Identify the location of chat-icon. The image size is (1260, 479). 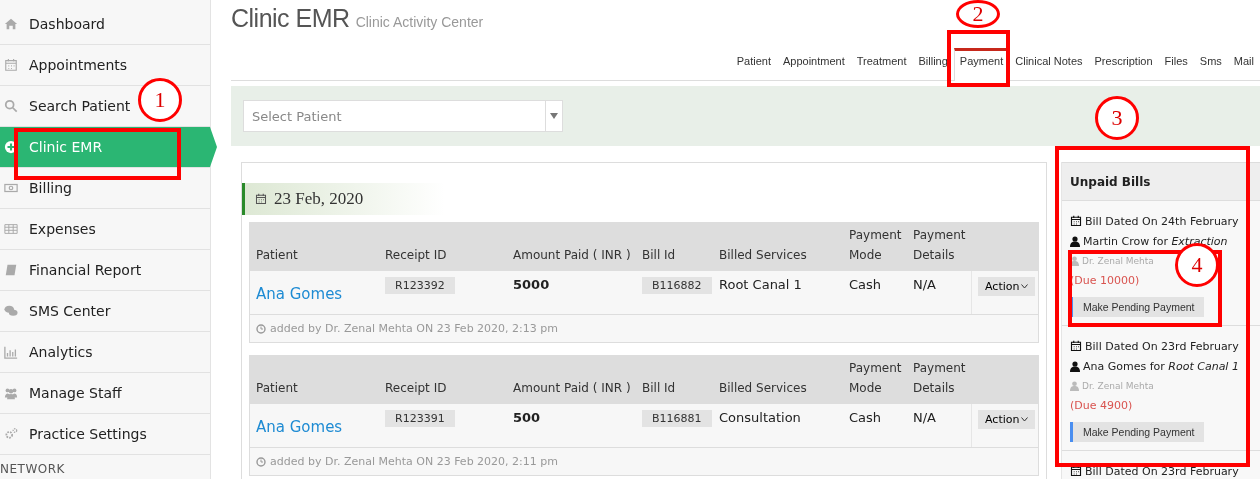
(11, 311).